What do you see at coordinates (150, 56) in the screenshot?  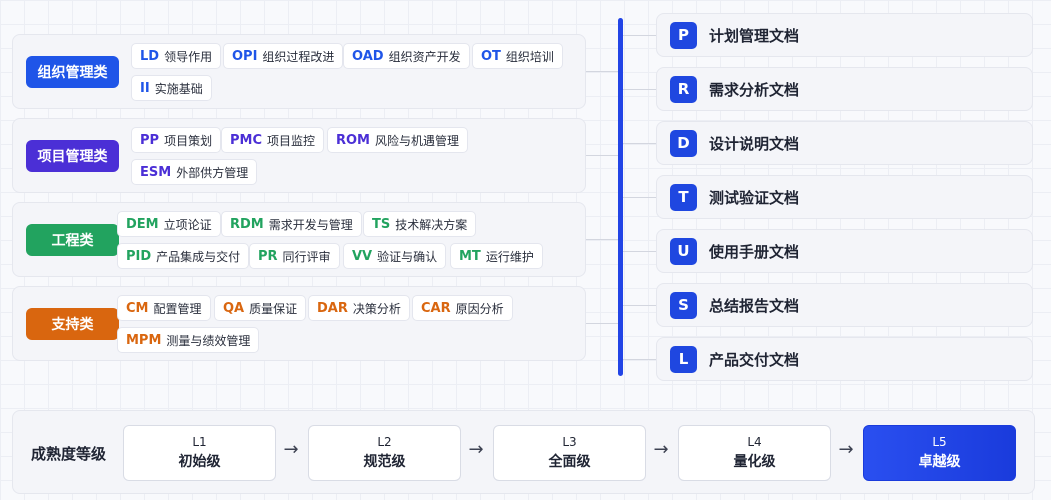 I see `process-code: LD` at bounding box center [150, 56].